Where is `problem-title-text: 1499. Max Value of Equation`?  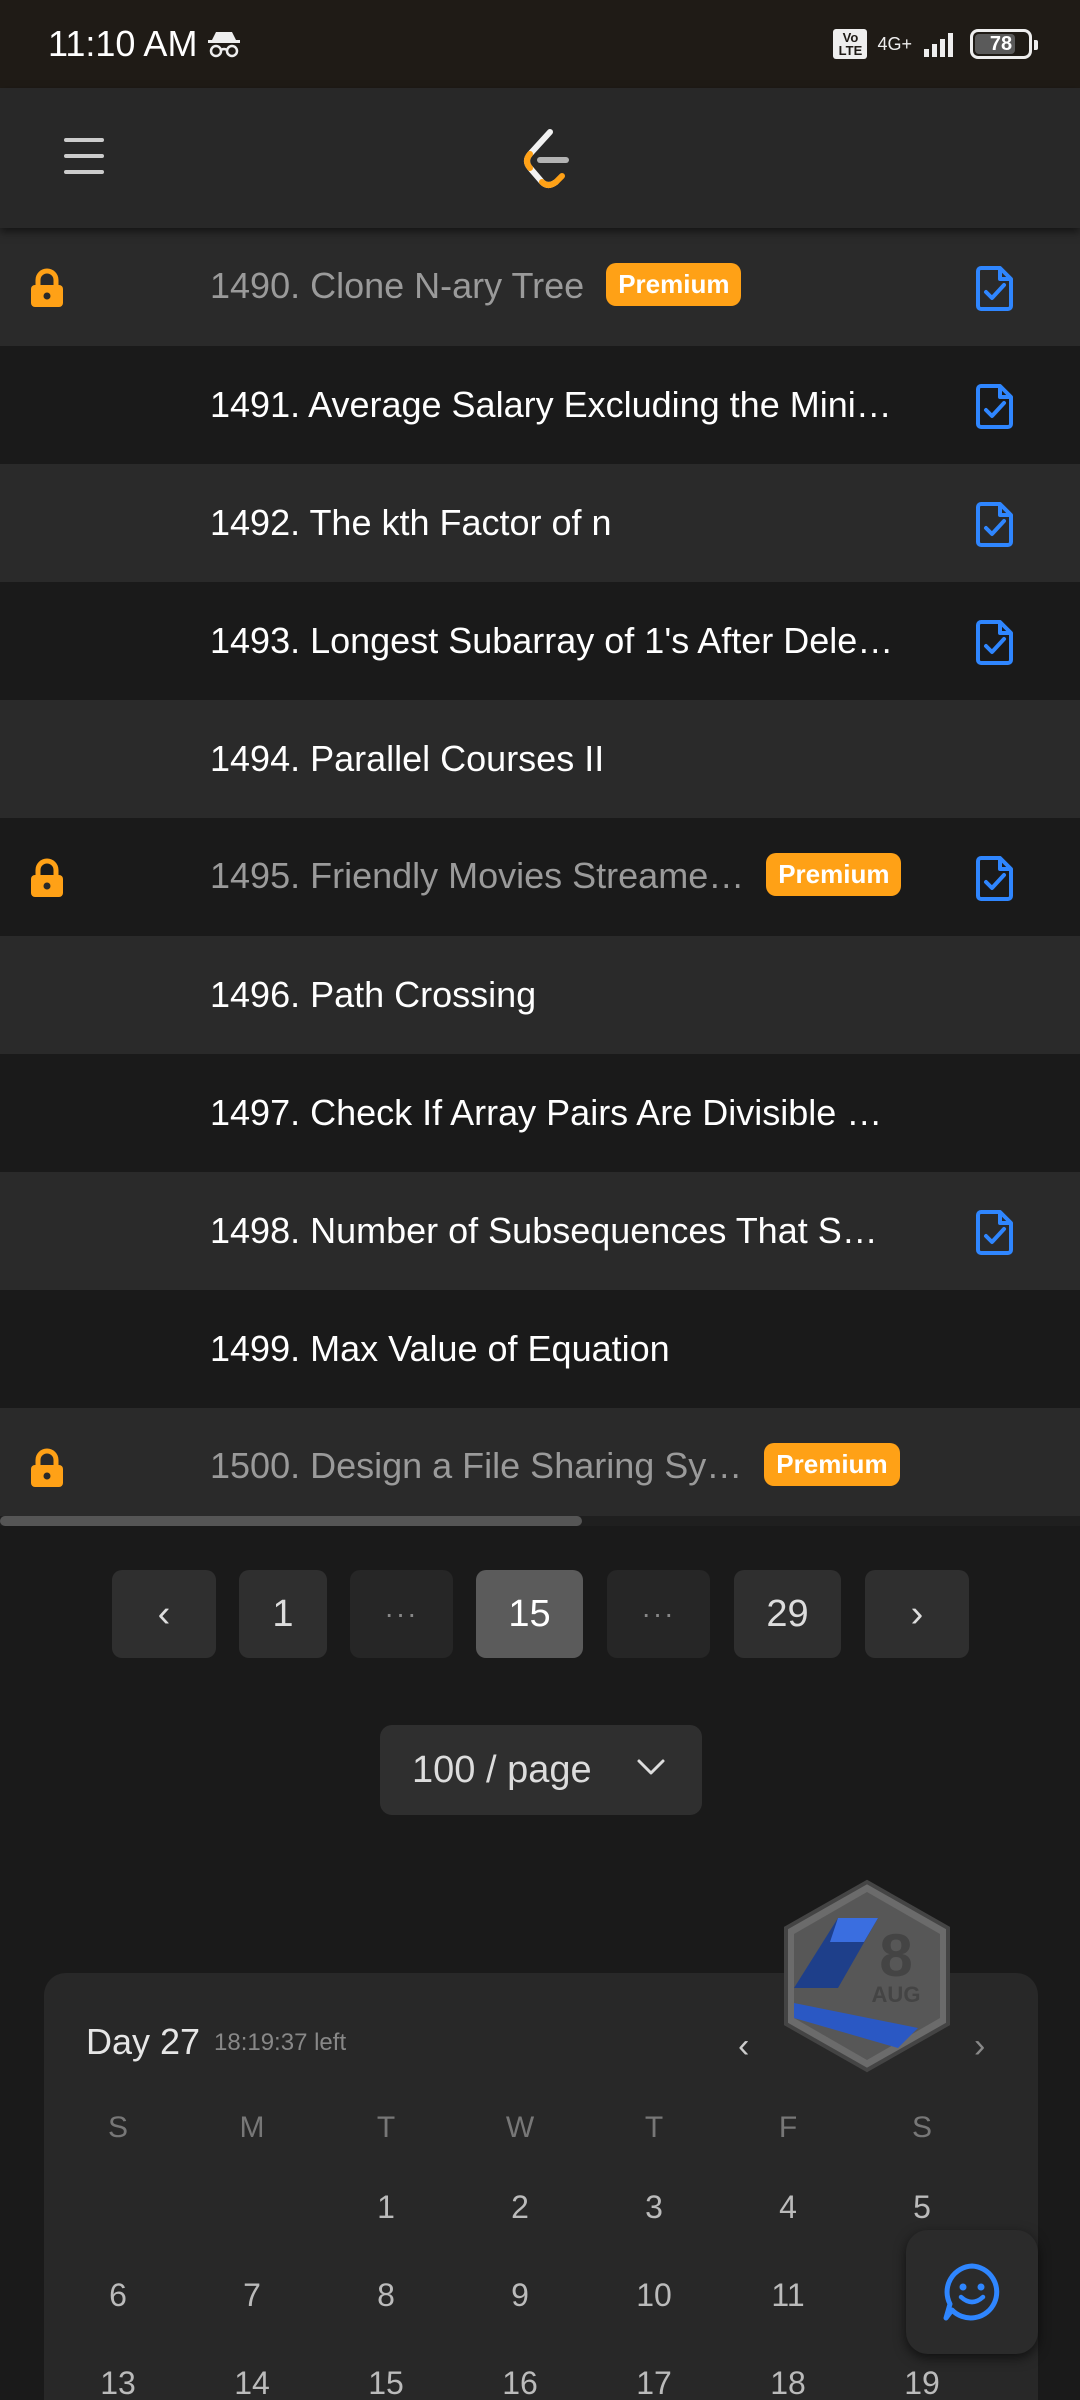
problem-title-text: 1499. Max Value of Equation is located at coordinates (440, 1348).